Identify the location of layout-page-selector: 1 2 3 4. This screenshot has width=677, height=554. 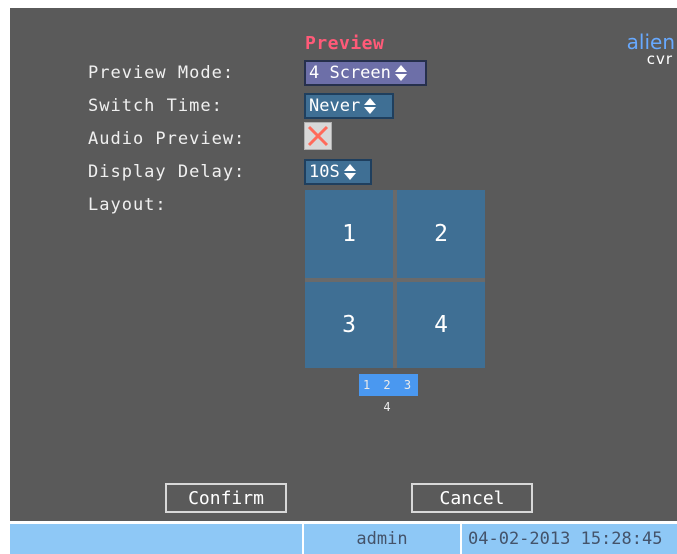
(388, 394).